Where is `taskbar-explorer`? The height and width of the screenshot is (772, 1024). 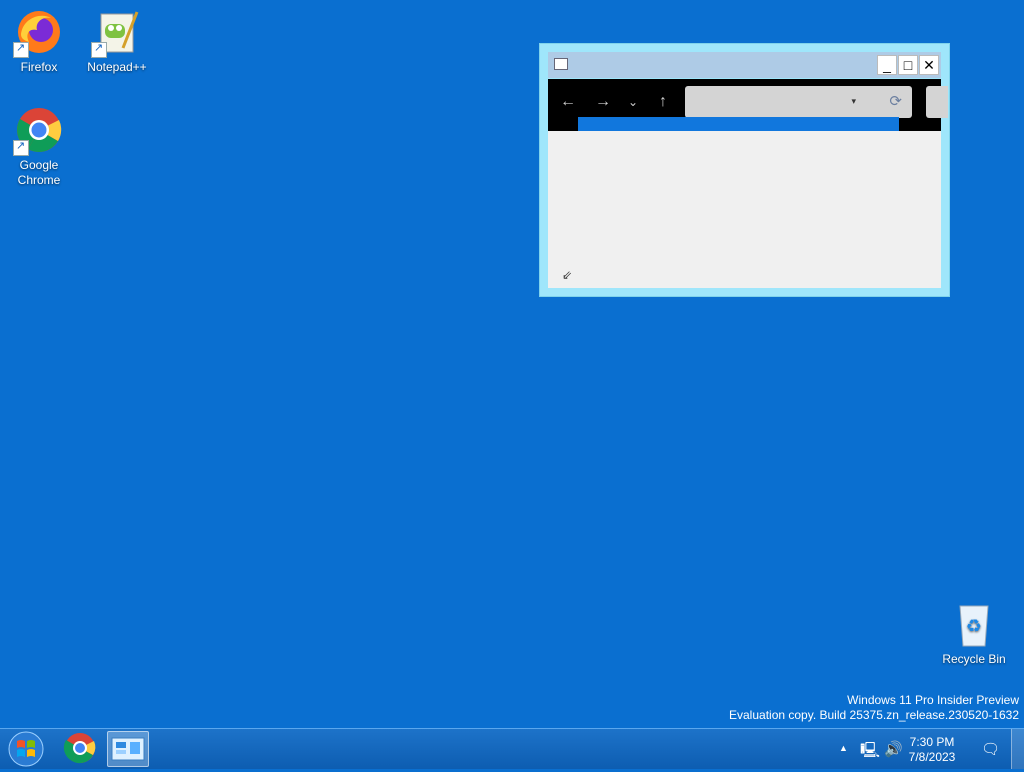
taskbar-explorer is located at coordinates (128, 749).